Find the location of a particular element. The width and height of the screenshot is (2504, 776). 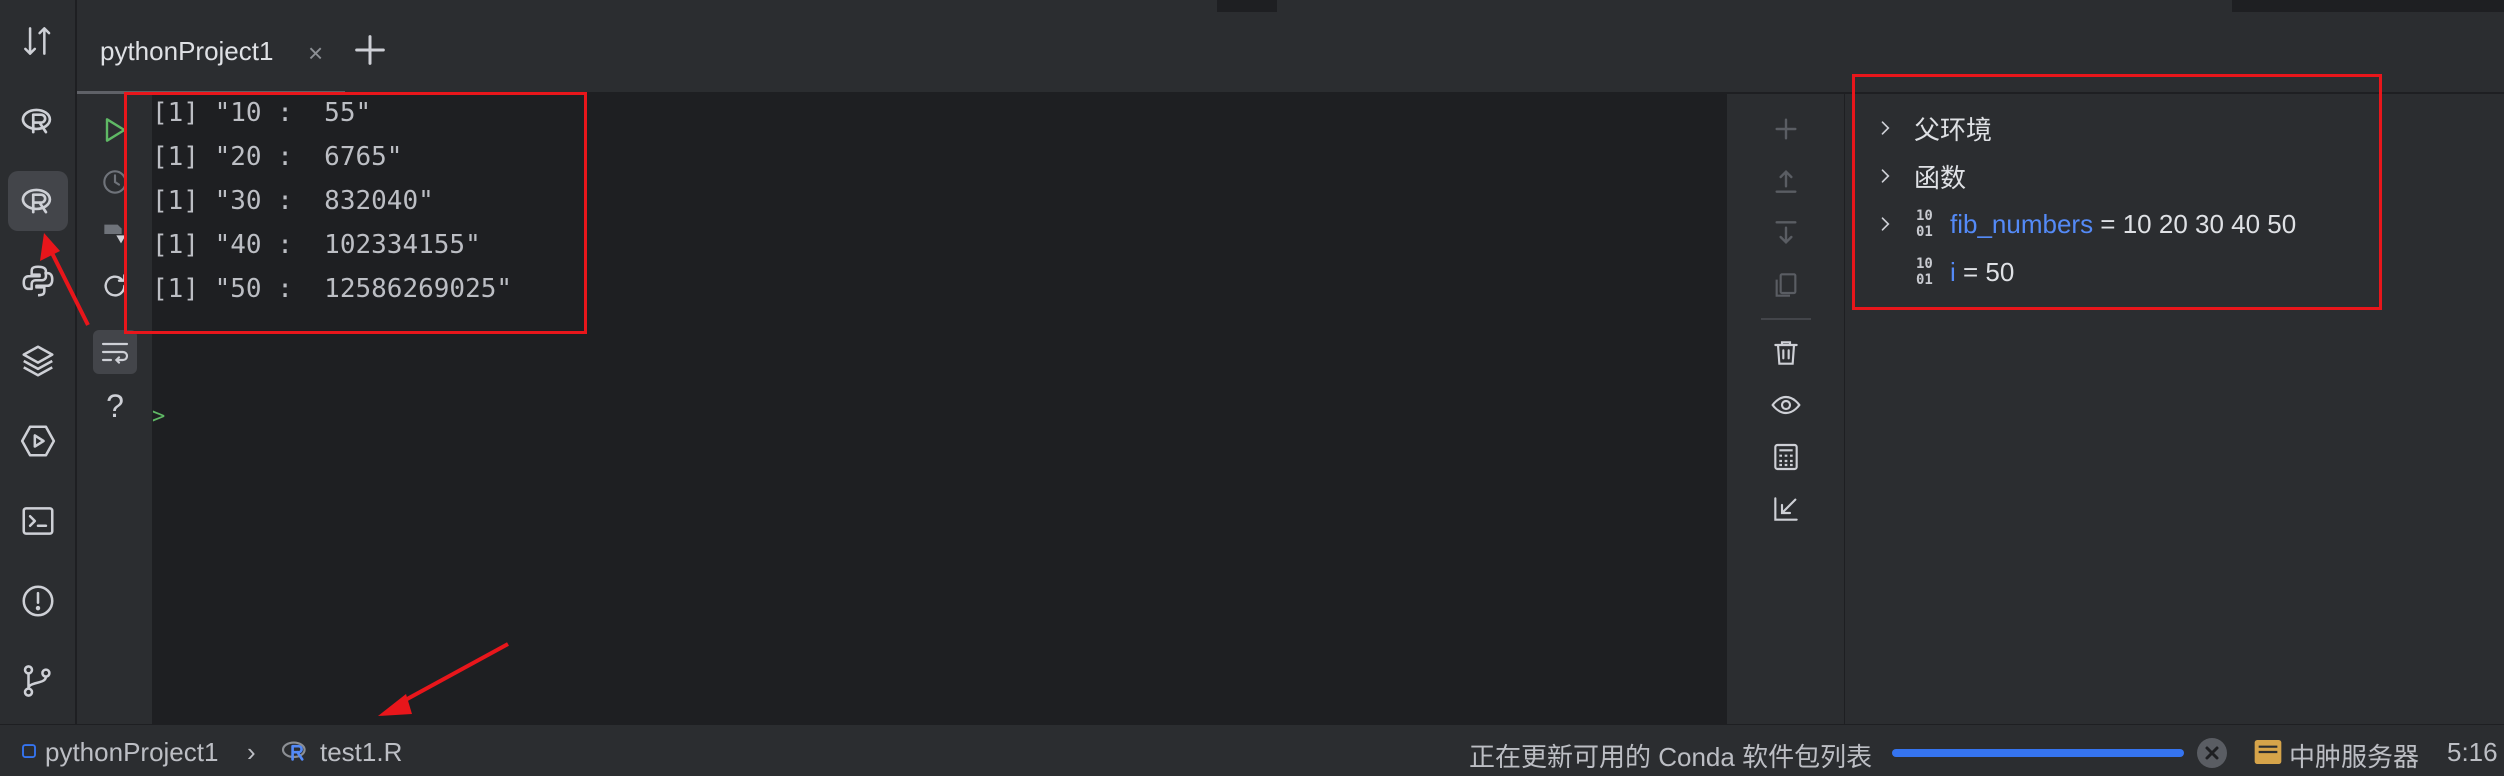

project-icon is located at coordinates (29, 751).